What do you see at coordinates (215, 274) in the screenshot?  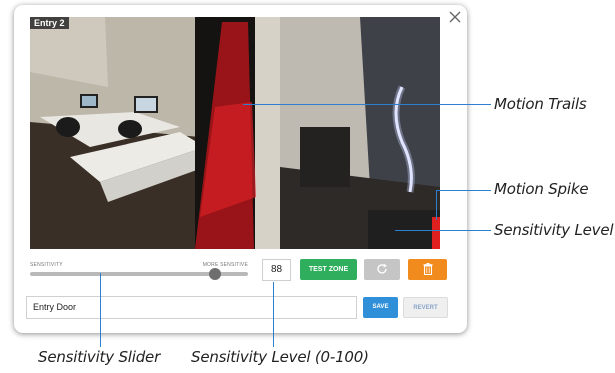 I see `slider-thumb` at bounding box center [215, 274].